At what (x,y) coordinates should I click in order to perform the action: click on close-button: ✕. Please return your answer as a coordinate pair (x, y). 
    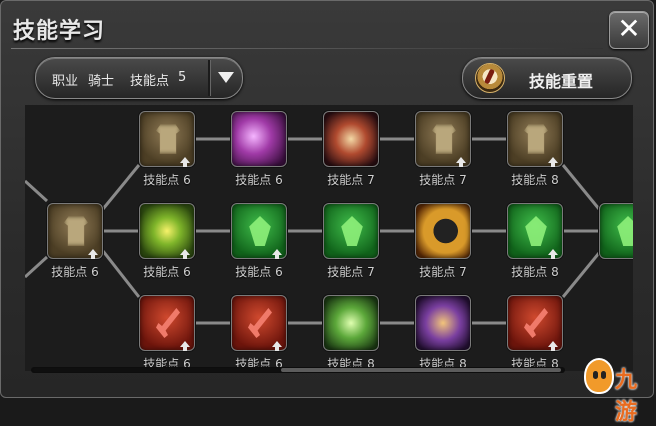
    Looking at the image, I should click on (629, 30).